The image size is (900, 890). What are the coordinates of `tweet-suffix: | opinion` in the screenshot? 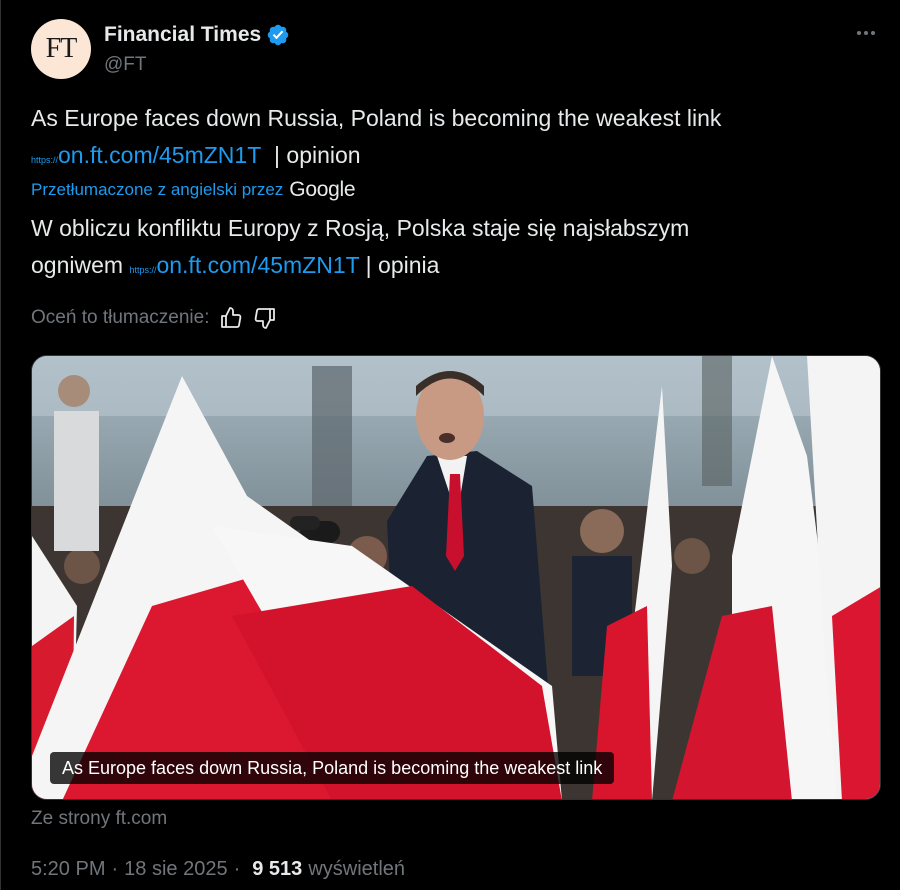 It's located at (317, 155).